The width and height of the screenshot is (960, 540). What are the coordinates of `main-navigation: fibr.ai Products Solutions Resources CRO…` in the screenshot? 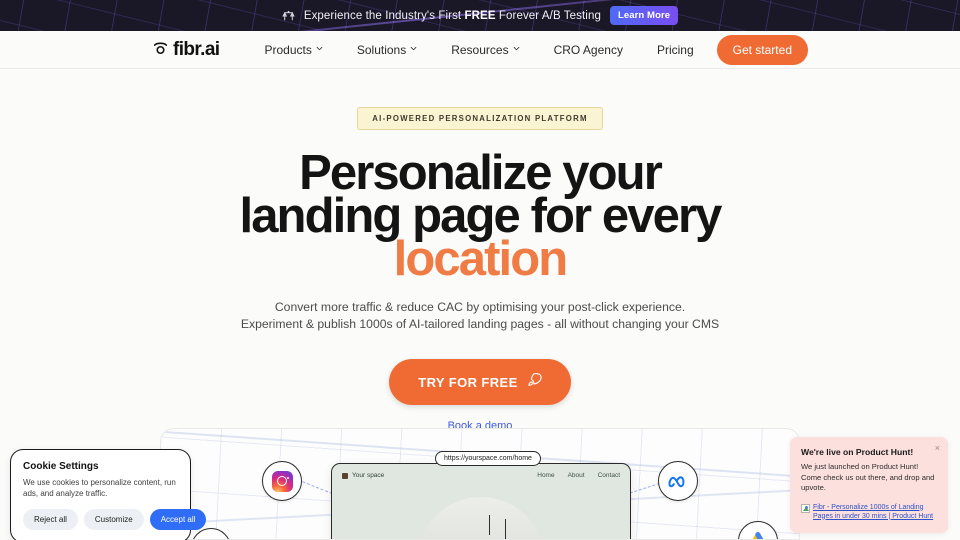 It's located at (480, 50).